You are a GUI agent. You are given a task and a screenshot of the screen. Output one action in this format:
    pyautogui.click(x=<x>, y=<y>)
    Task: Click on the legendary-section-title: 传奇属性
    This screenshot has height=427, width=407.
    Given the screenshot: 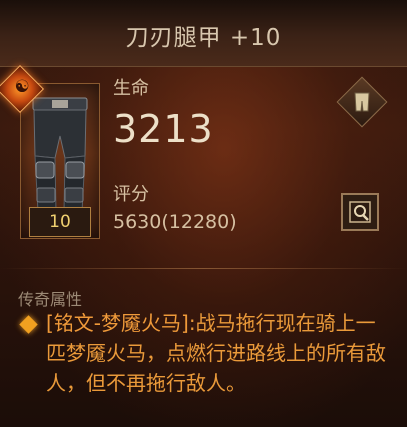 What is the action you would take?
    pyautogui.click(x=50, y=299)
    